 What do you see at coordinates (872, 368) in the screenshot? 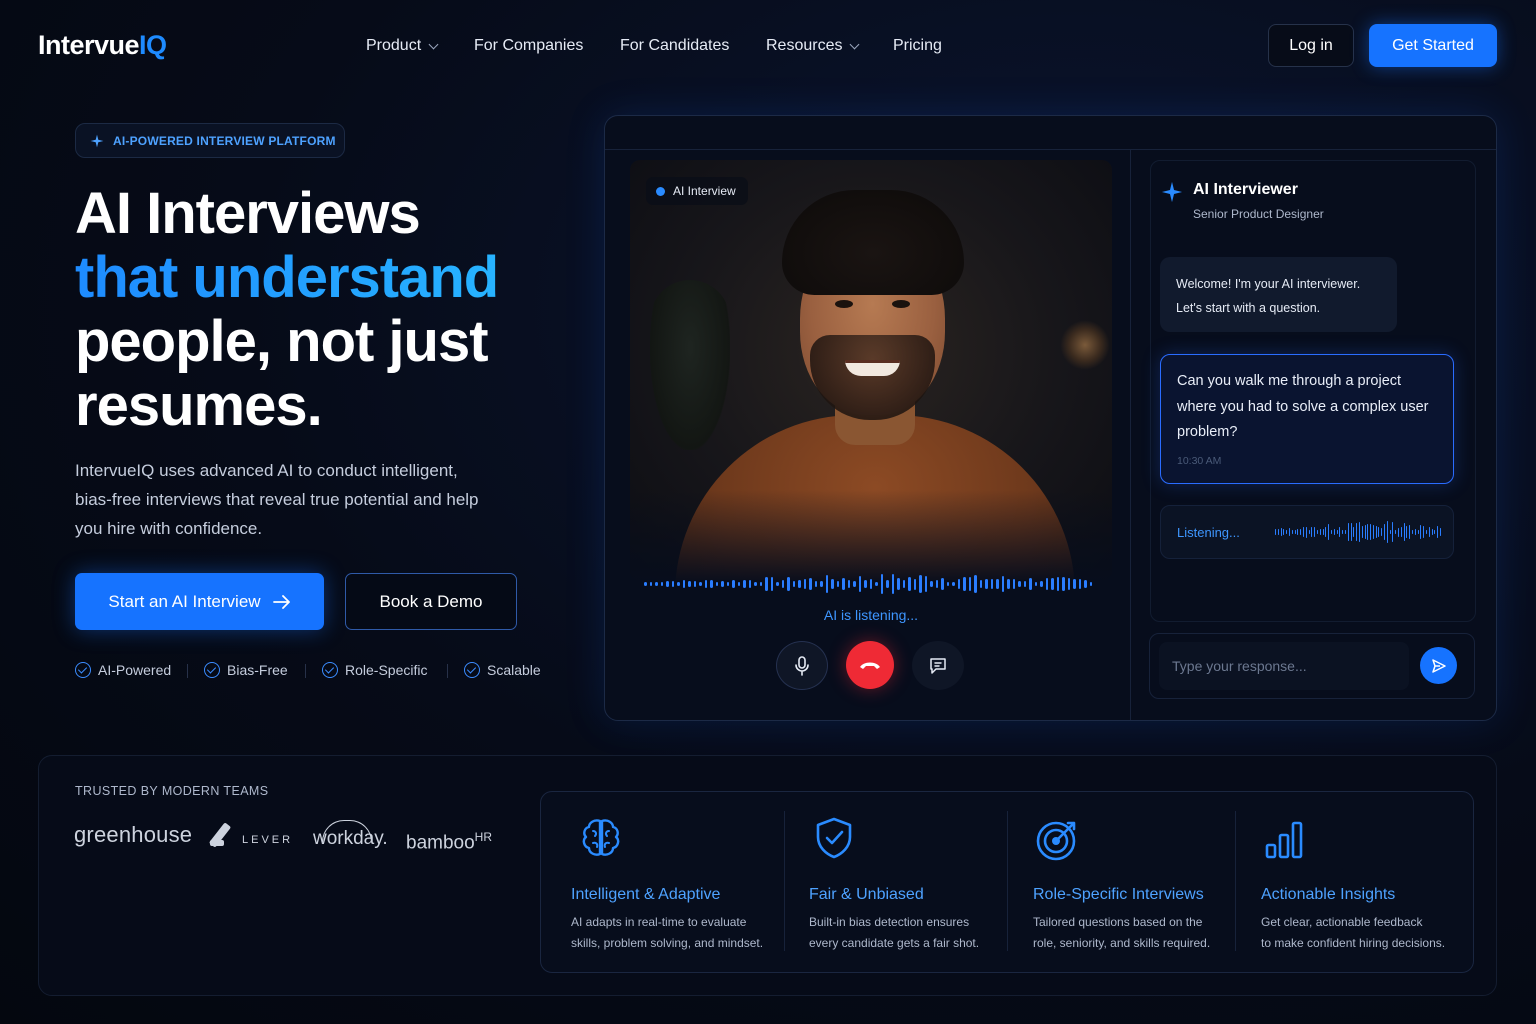
I see `candidate-smile` at bounding box center [872, 368].